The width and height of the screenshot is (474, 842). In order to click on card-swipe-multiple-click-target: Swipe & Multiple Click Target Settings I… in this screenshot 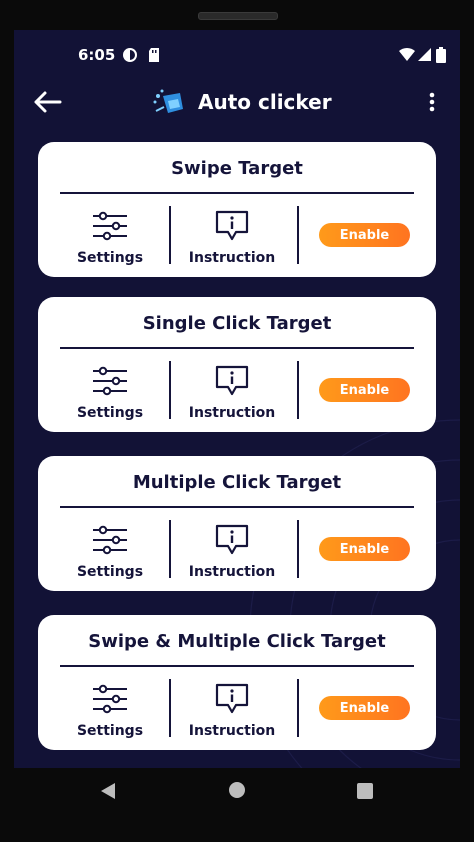, I will do `click(237, 682)`.